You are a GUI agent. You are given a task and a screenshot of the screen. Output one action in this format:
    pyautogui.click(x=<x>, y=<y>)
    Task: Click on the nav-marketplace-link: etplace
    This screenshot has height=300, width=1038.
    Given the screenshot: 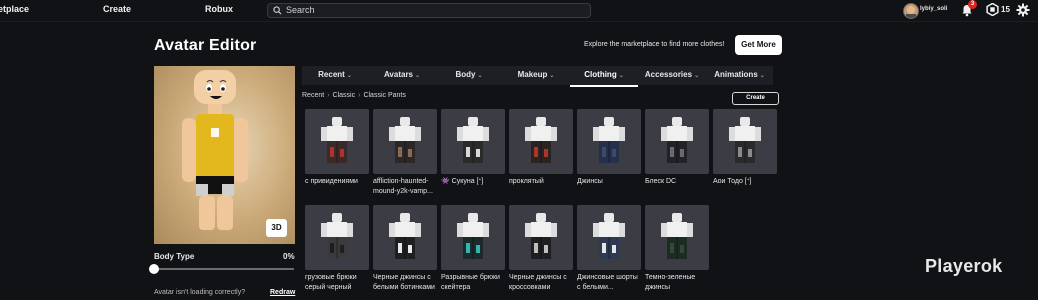 What is the action you would take?
    pyautogui.click(x=14, y=9)
    